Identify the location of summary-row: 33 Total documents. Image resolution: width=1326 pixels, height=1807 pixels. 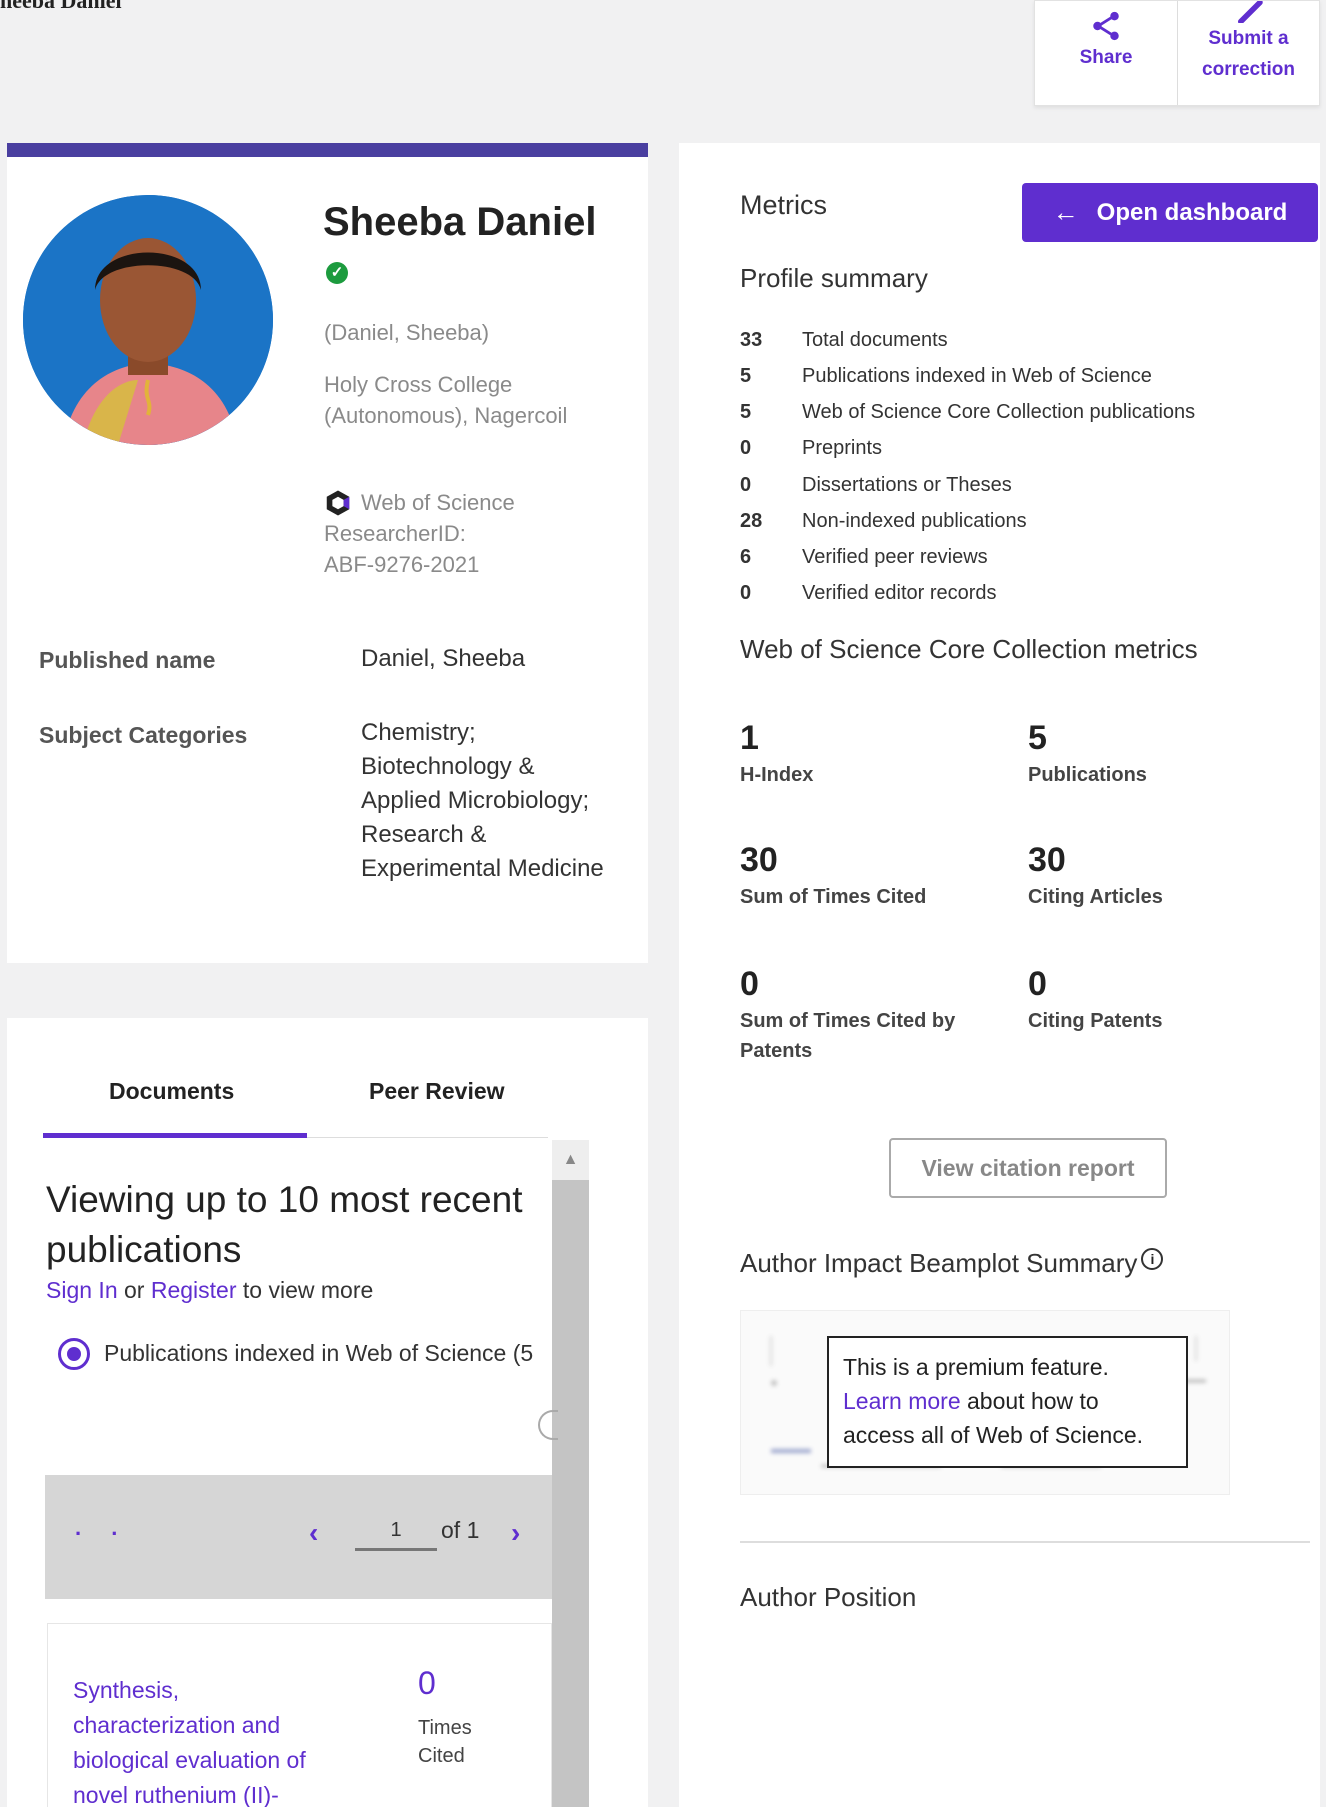
(844, 340).